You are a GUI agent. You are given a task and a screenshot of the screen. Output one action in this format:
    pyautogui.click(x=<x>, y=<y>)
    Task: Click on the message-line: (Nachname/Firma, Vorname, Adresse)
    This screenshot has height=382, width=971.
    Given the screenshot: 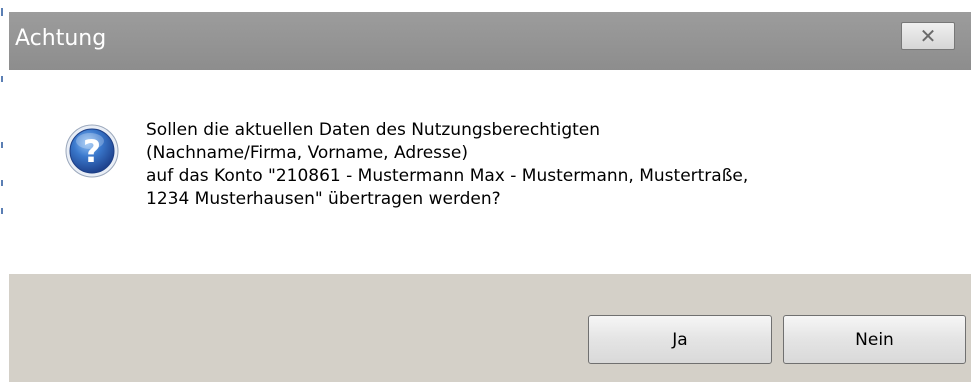 What is the action you would take?
    pyautogui.click(x=307, y=153)
    